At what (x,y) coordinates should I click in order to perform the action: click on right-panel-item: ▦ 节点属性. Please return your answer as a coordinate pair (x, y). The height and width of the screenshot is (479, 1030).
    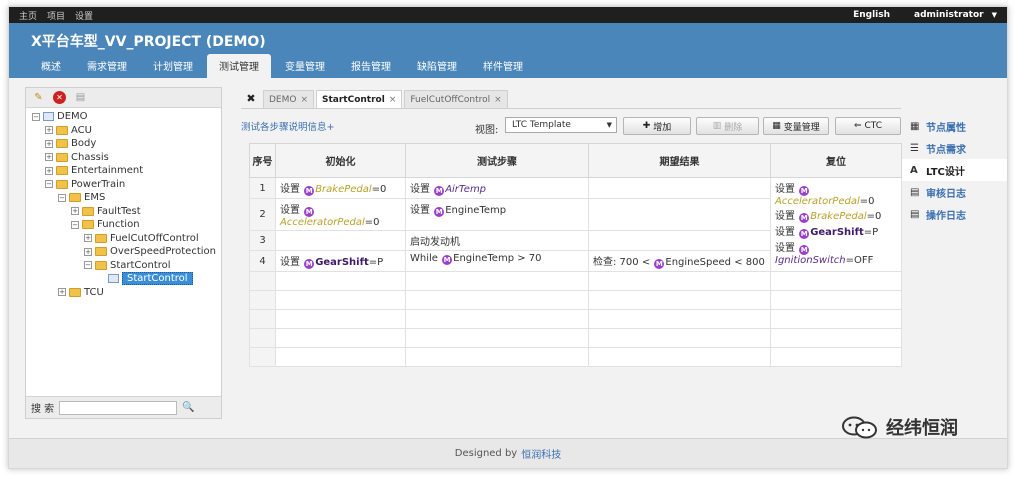
    Looking at the image, I should click on (954, 126).